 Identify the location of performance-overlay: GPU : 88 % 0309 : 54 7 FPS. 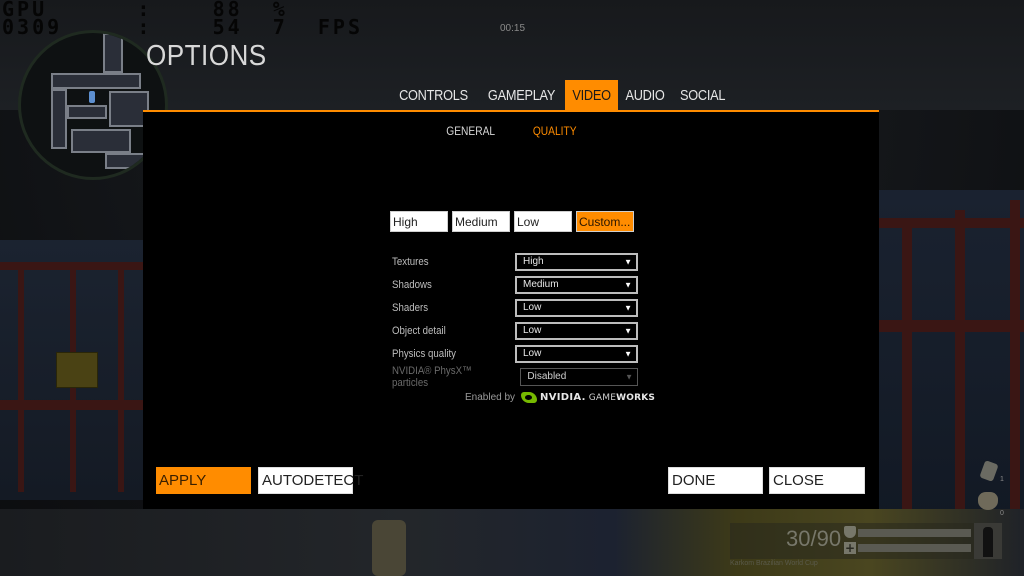
(182, 19).